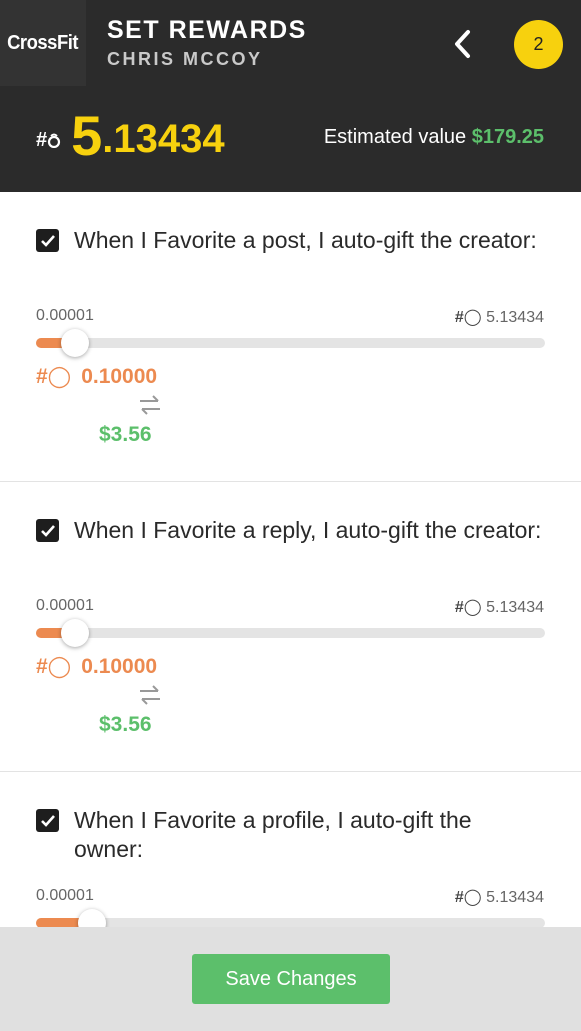  I want to click on estimated-label: Estimated value, so click(397, 137).